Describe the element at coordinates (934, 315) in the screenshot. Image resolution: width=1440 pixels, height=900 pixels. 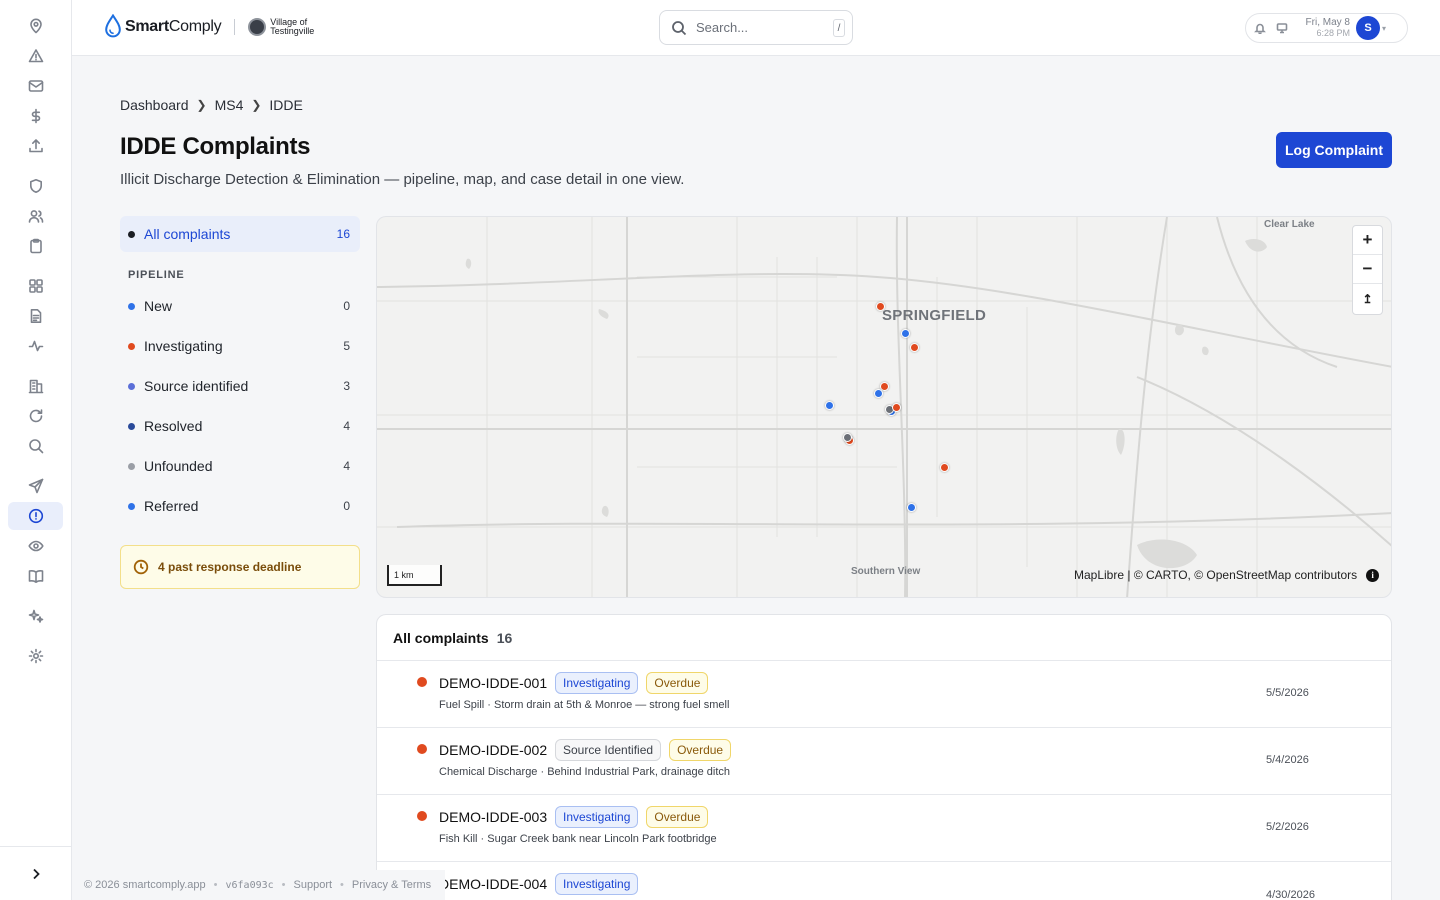
I see `map-city-label: SPRINGFIELD` at that location.